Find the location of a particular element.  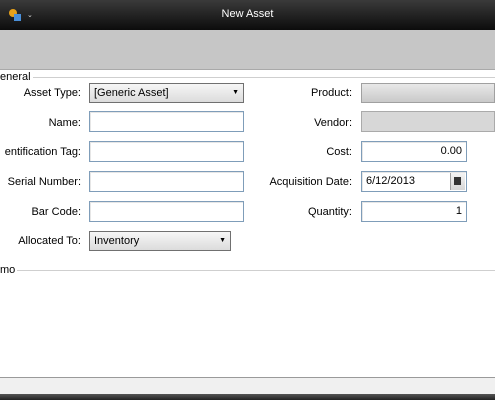

memo-section-legend: mo is located at coordinates (9, 270).